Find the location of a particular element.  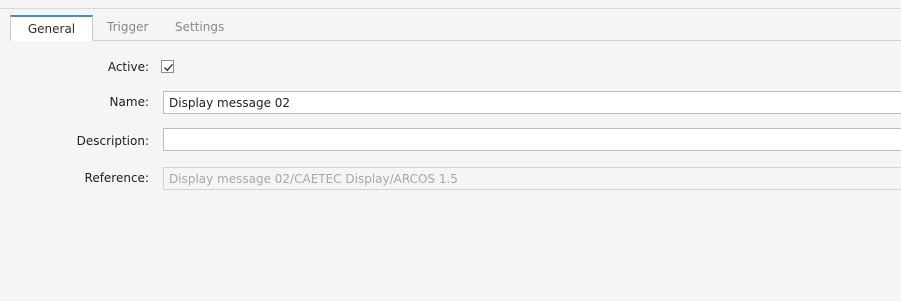

active-checkbox is located at coordinates (167, 66).